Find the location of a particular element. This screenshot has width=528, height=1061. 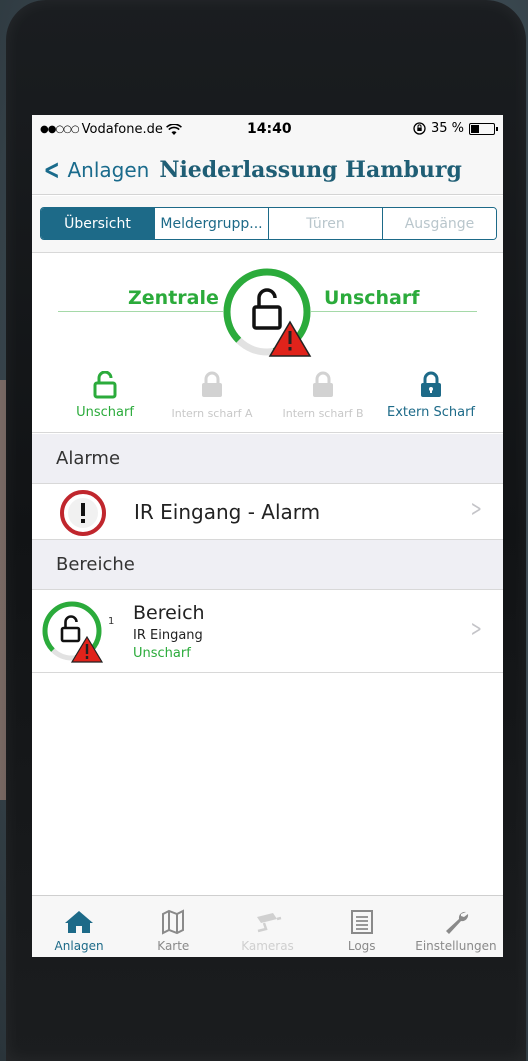

tab-label: Einstellungen is located at coordinates (456, 946).